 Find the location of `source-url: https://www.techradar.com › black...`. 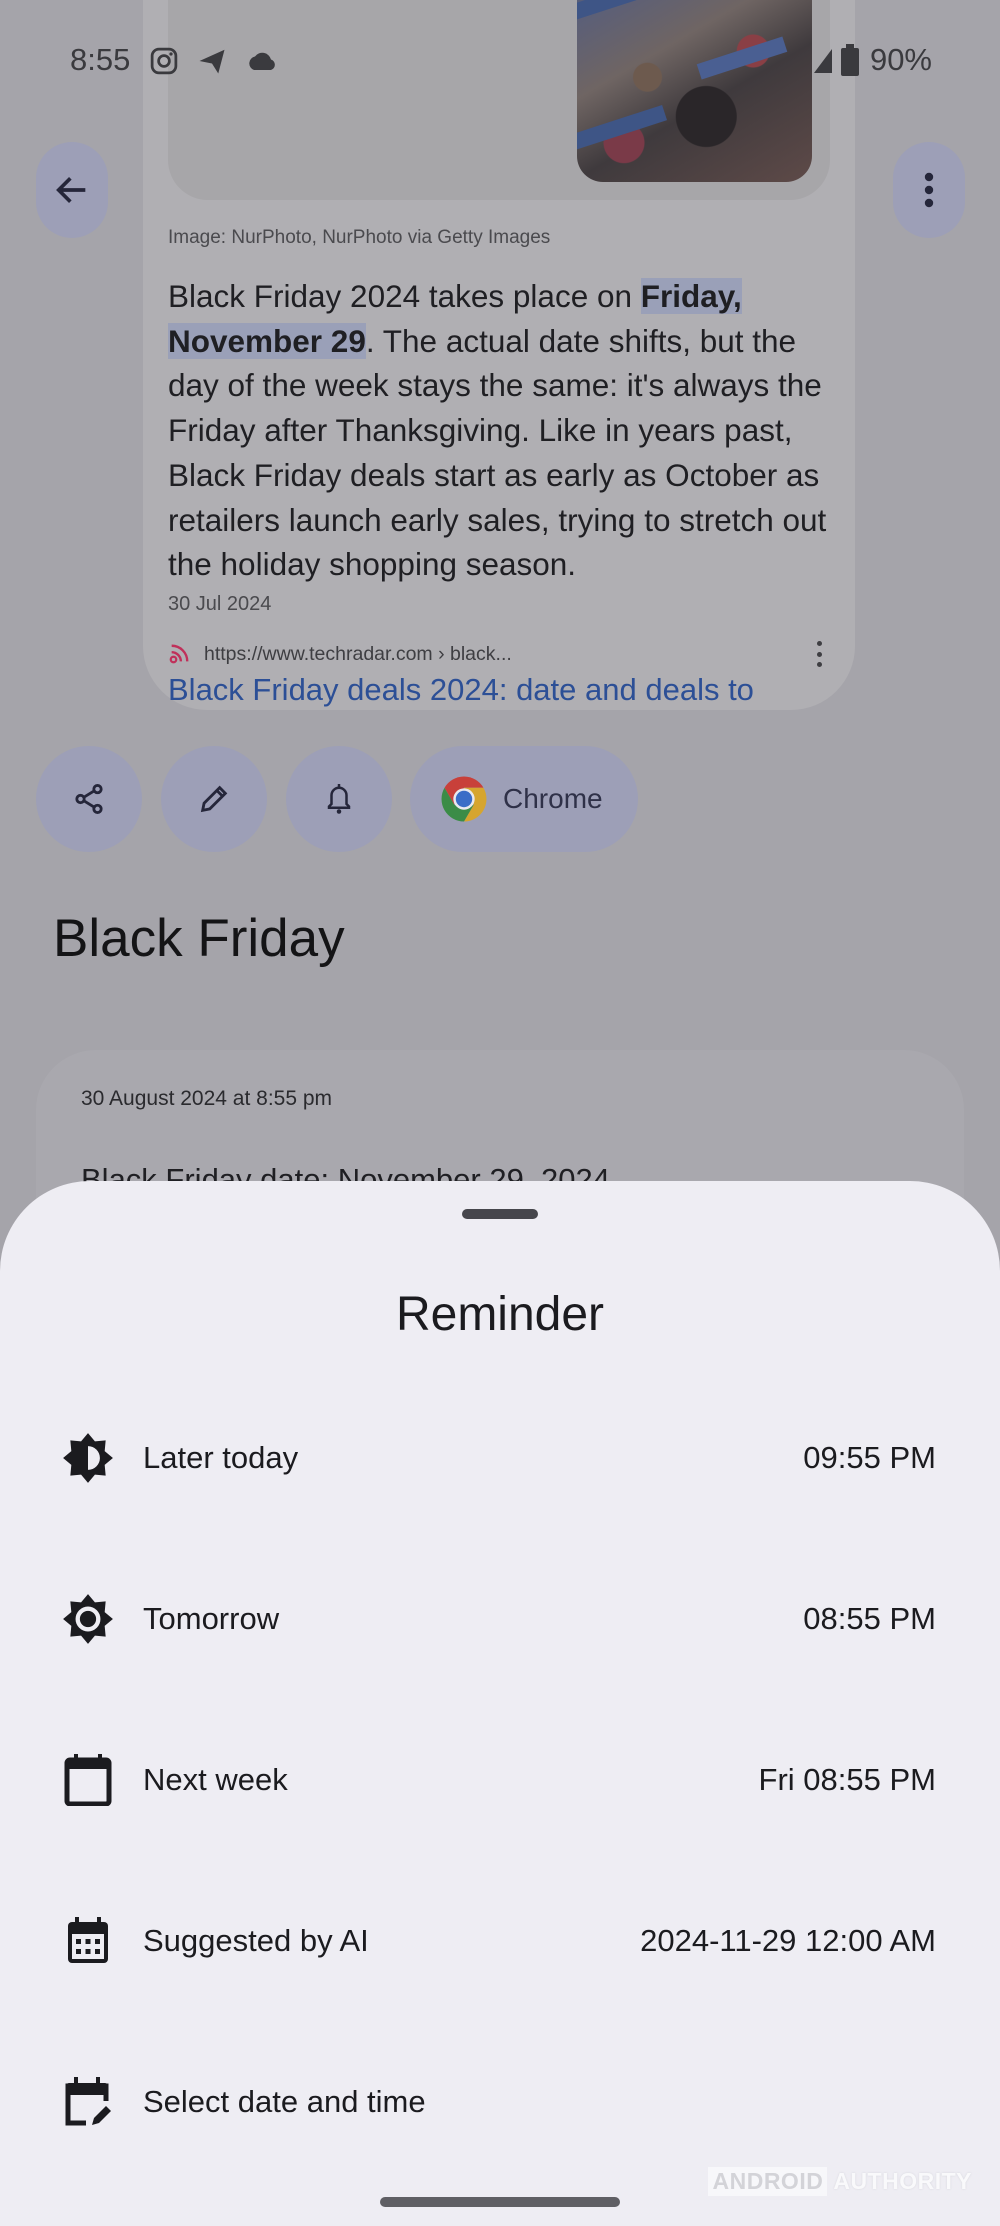

source-url: https://www.techradar.com › black... is located at coordinates (358, 654).